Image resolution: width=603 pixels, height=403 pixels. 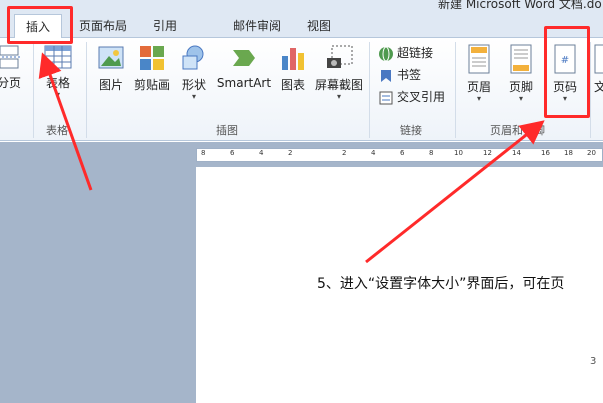 What do you see at coordinates (455, 192) in the screenshot?
I see `arrow-to-page-number` at bounding box center [455, 192].